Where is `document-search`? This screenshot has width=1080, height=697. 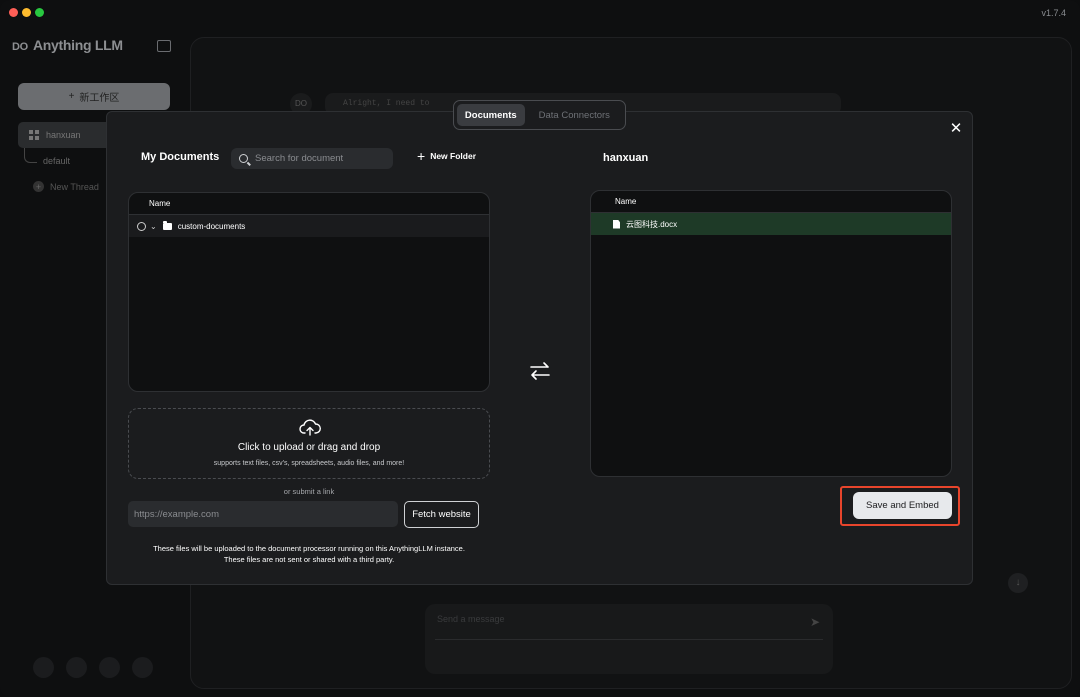
document-search is located at coordinates (312, 158).